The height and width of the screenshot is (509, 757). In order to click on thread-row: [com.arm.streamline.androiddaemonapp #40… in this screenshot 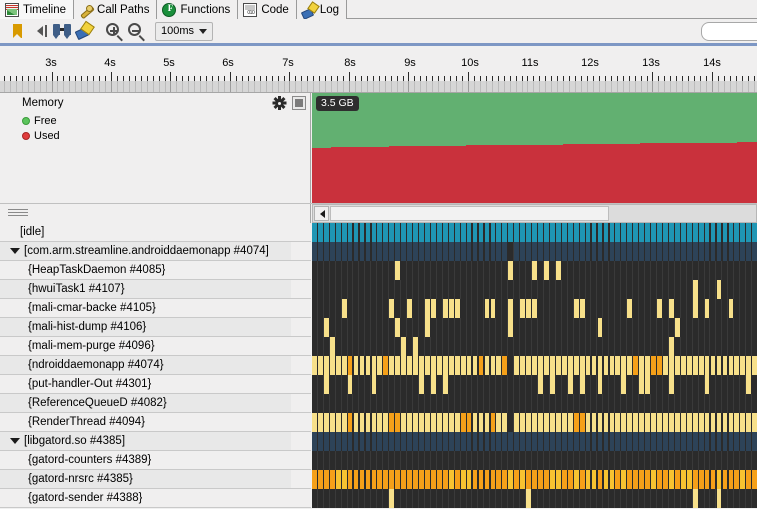, I will do `click(378, 251)`.